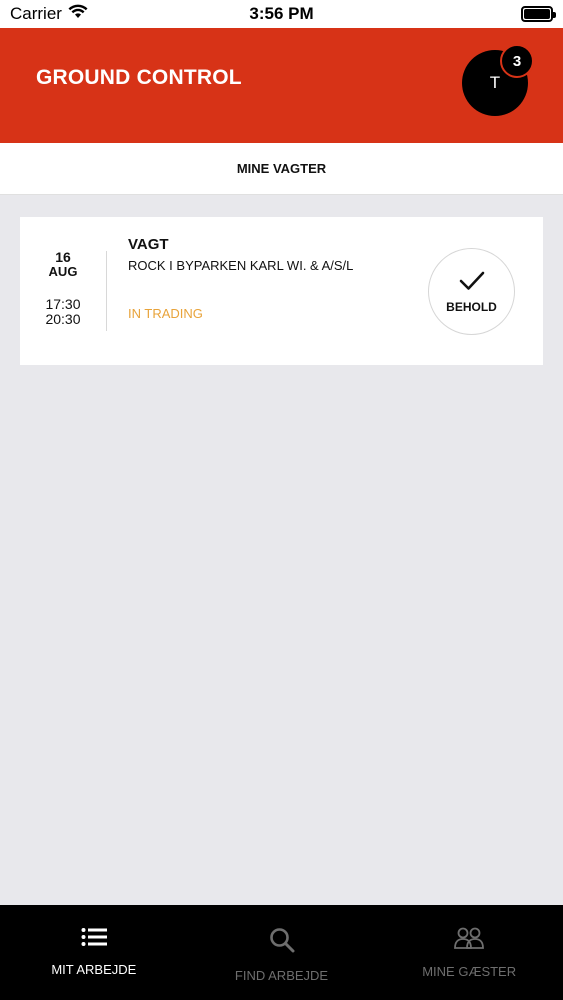  Describe the element at coordinates (94, 939) in the screenshot. I see `list-icon` at that location.